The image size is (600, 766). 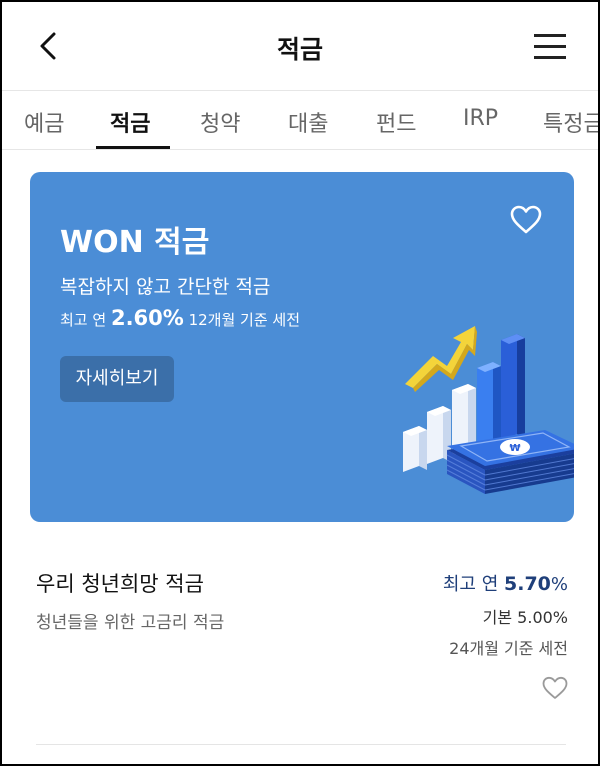 I want to click on base-rate: 기본 5.00%, so click(x=525, y=616).